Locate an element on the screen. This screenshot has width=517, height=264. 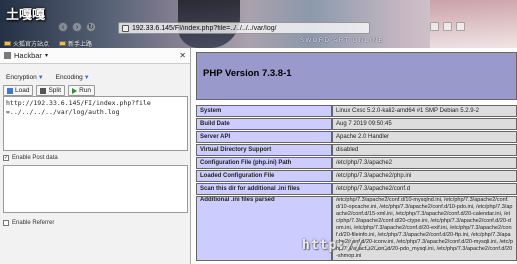
reload-icon: ↻ is located at coordinates (91, 27).